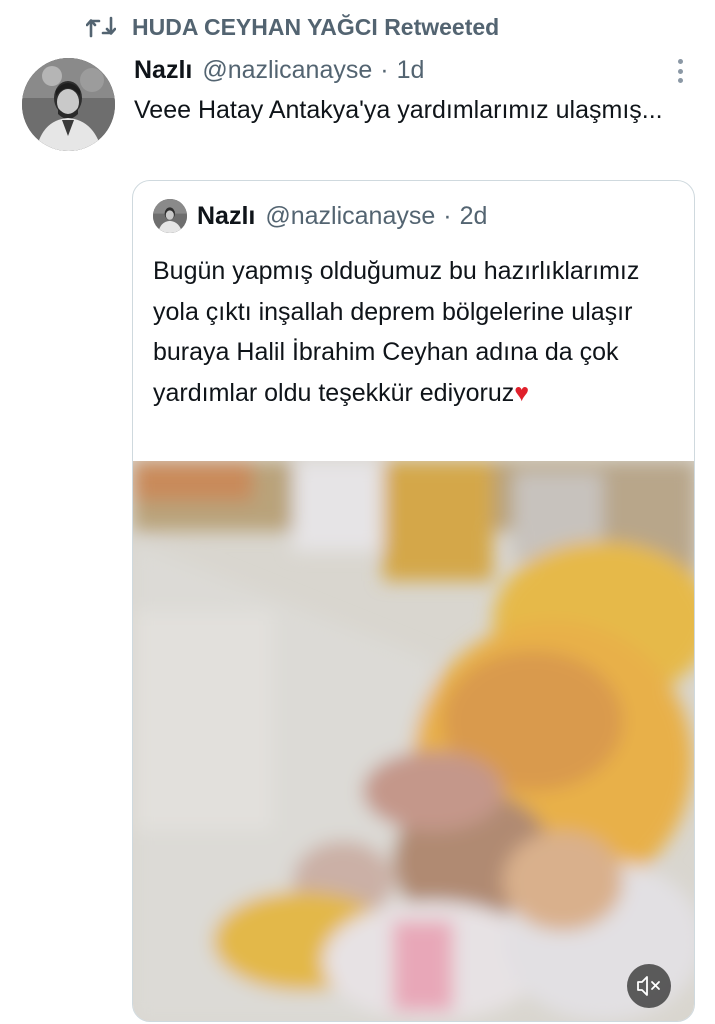 This screenshot has width=715, height=1024. I want to click on quoted-author-name: Nazlı, so click(226, 216).